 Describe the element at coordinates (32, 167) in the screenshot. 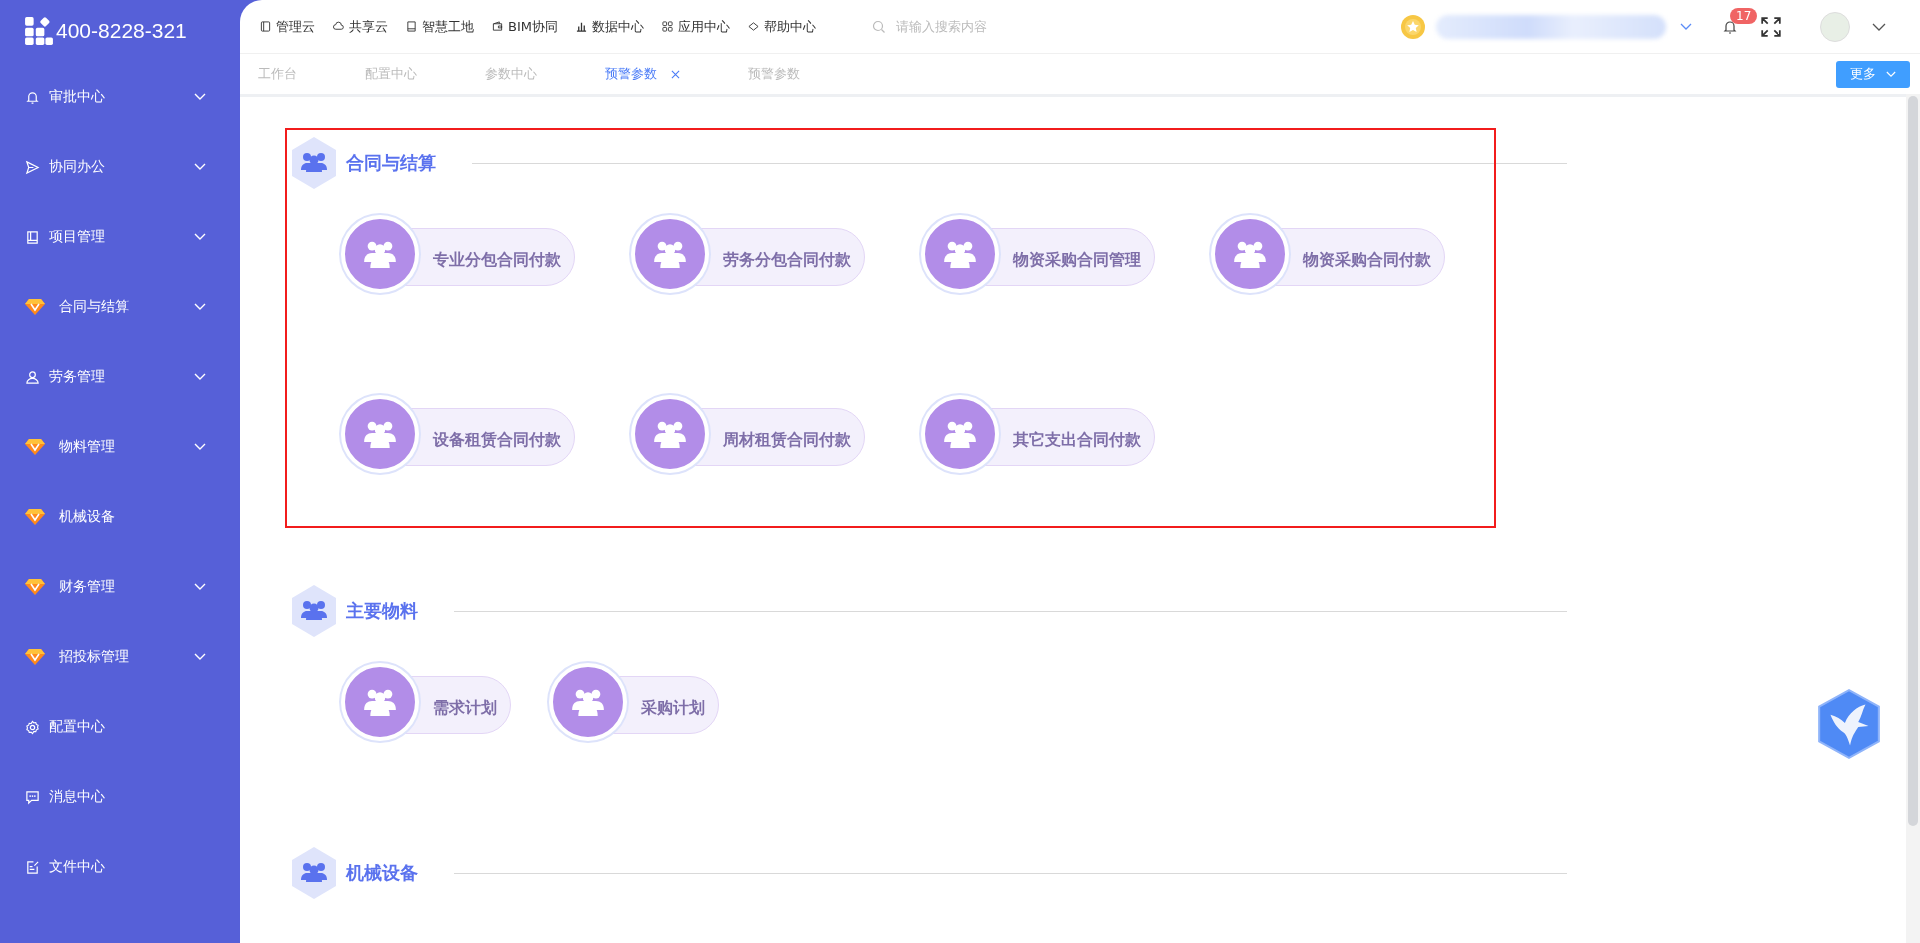

I see `send-icon` at that location.